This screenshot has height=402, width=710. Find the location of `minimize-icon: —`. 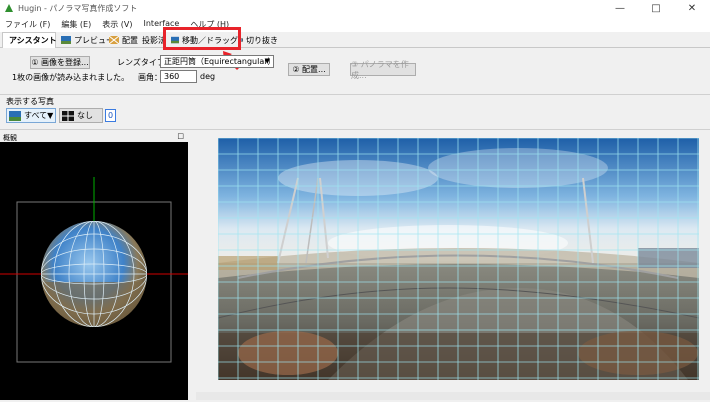

minimize-icon: — is located at coordinates (620, 8).